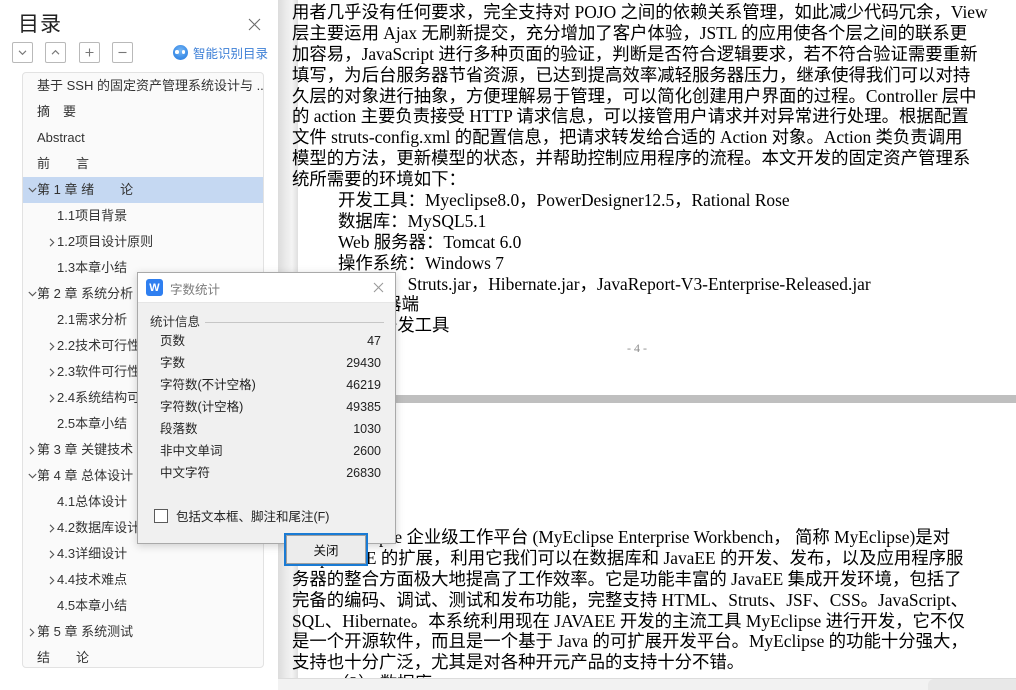  What do you see at coordinates (266, 288) in the screenshot?
I see `dialog-title-bar: W 字数统计` at bounding box center [266, 288].